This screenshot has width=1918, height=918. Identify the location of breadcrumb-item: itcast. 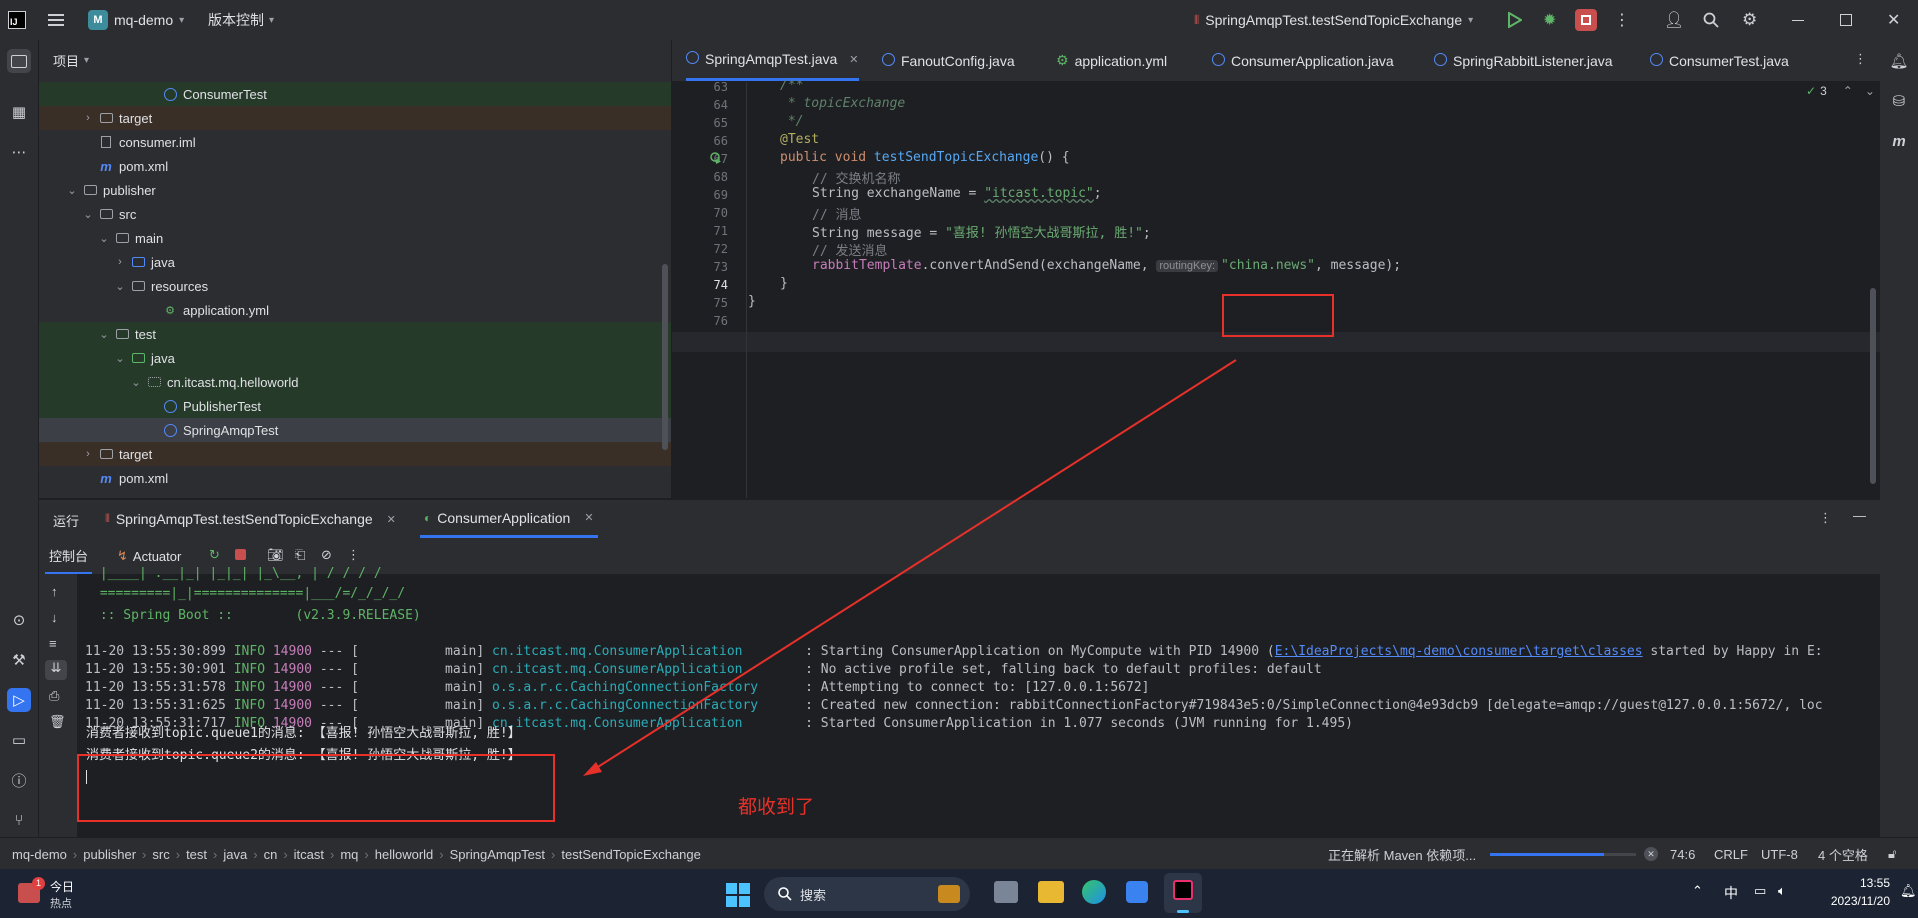
(309, 854).